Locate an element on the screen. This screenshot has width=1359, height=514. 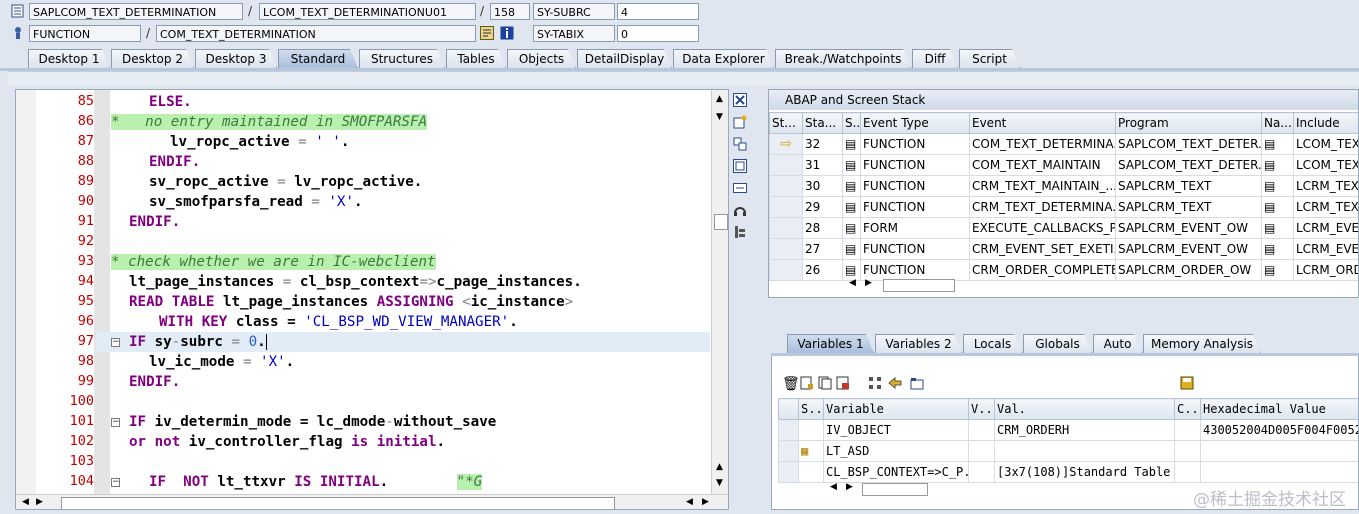
line-number-field: 158 is located at coordinates (510, 11).